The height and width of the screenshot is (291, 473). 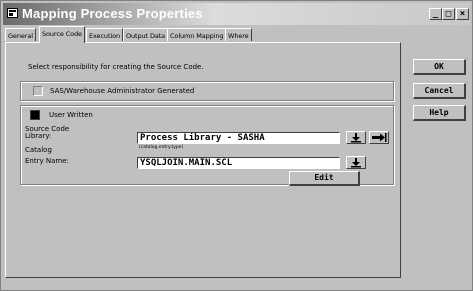 I want to click on minimize-button: _, so click(x=435, y=14).